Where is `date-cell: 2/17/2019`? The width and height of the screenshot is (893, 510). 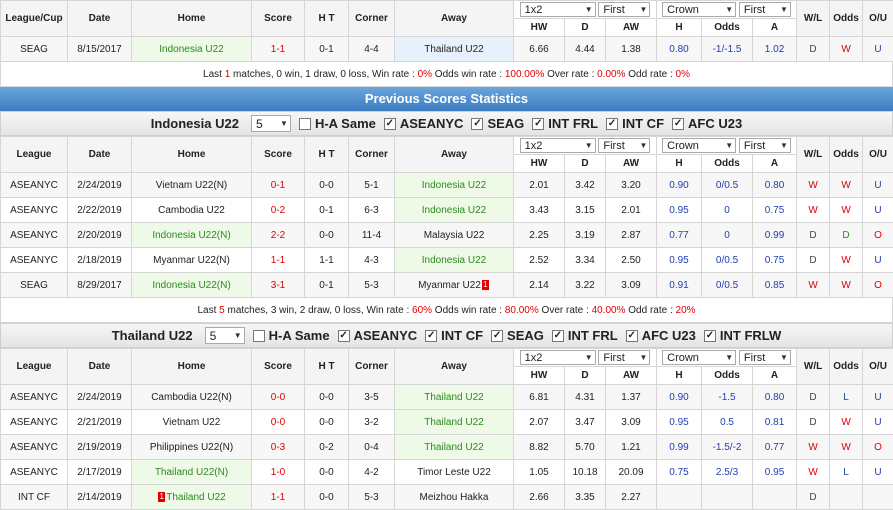
date-cell: 2/17/2019 is located at coordinates (99, 472).